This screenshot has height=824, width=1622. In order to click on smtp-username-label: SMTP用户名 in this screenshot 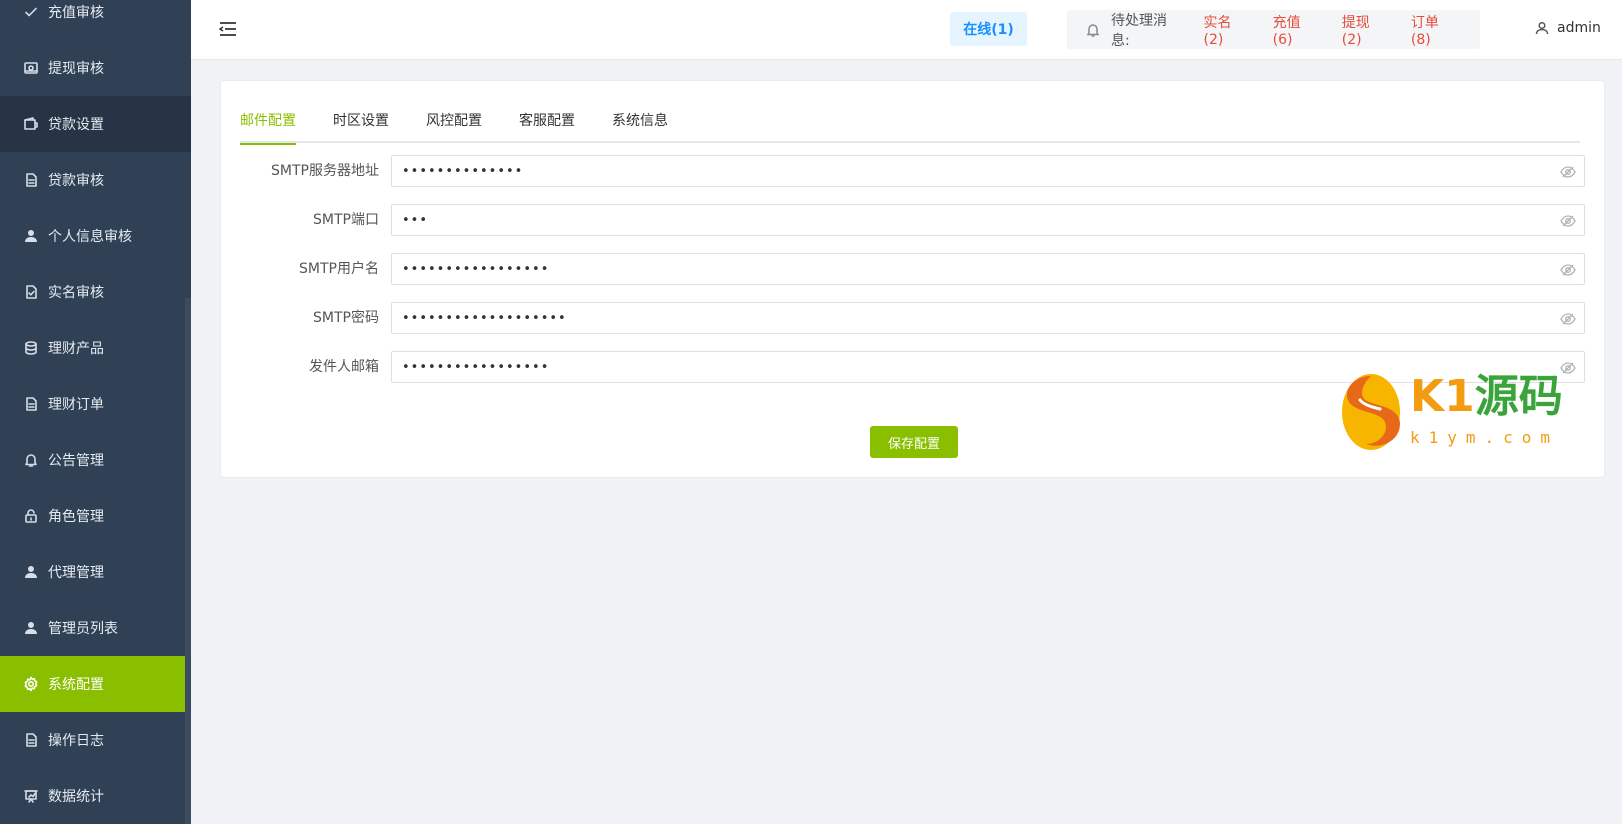, I will do `click(339, 269)`.